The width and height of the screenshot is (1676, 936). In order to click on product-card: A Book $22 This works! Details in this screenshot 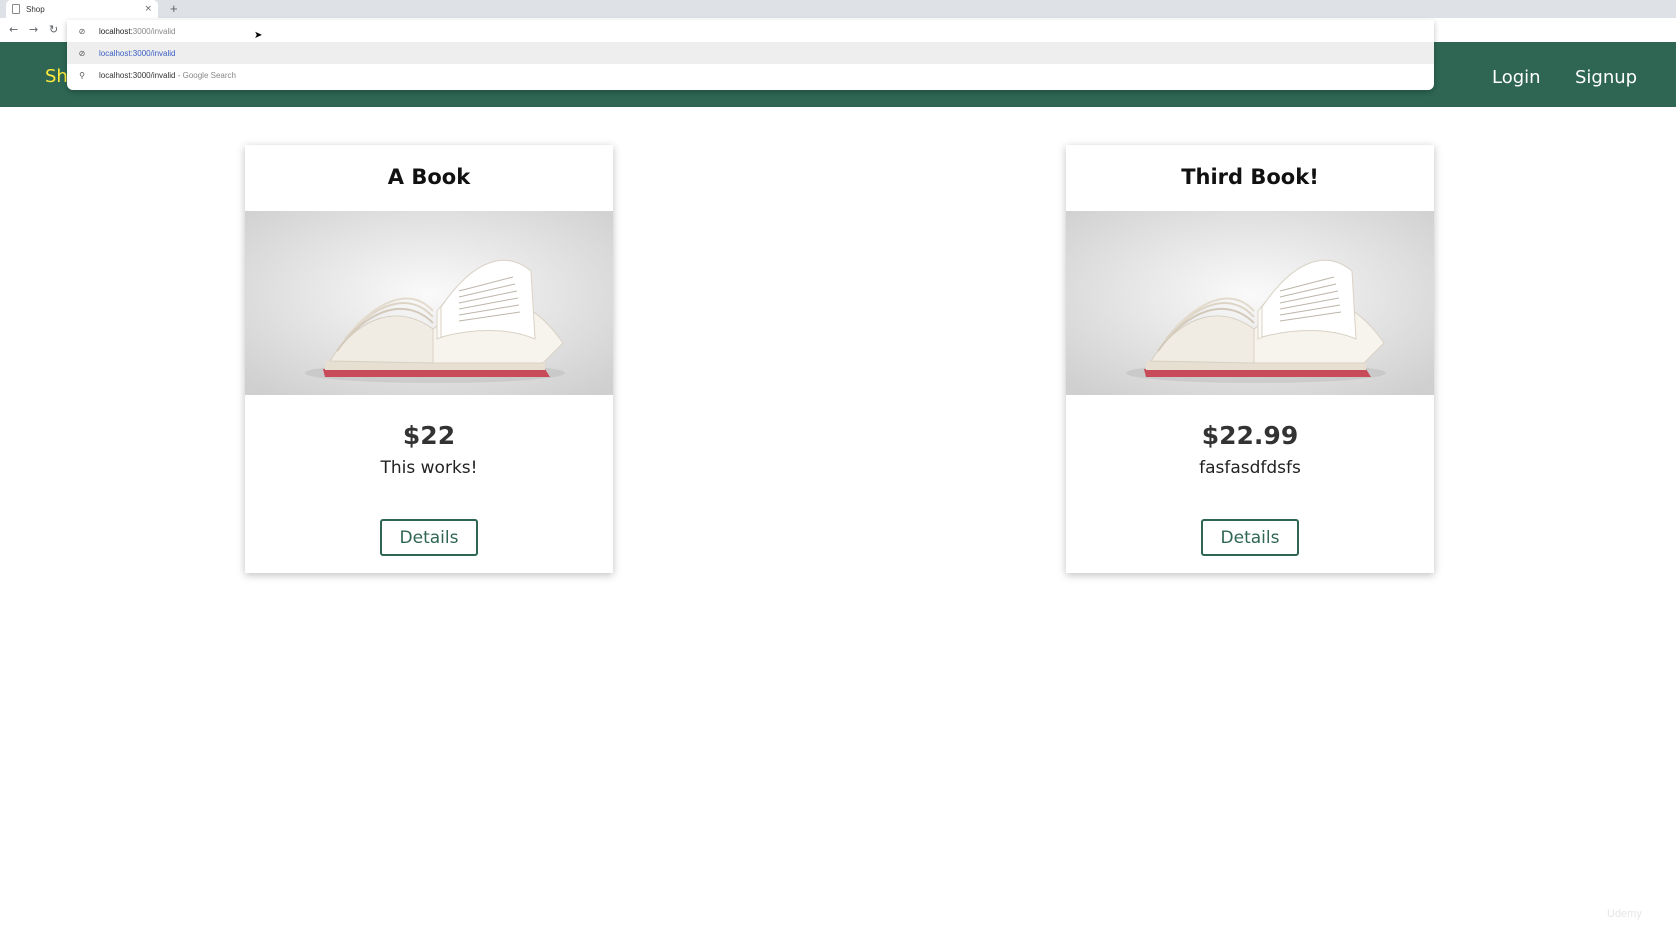, I will do `click(429, 359)`.